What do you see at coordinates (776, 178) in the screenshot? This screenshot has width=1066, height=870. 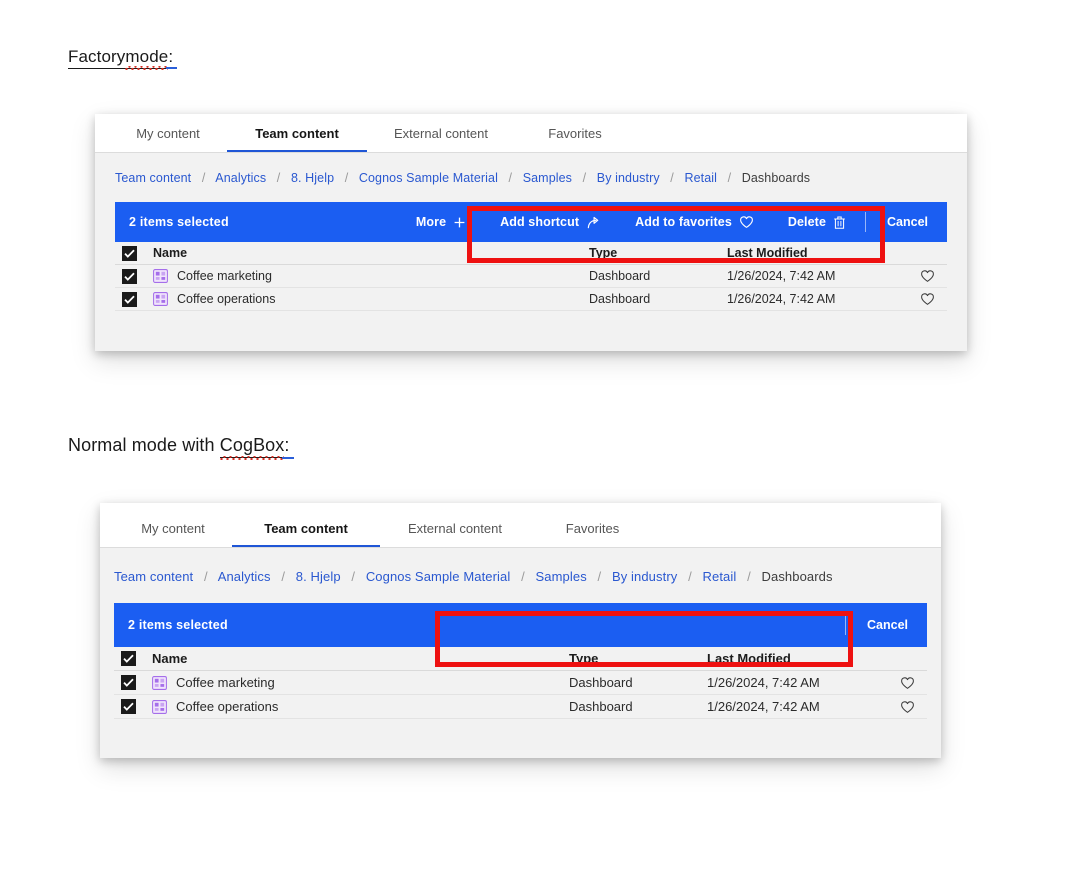 I see `breadcrumb-item-dashboards: Dashboards` at bounding box center [776, 178].